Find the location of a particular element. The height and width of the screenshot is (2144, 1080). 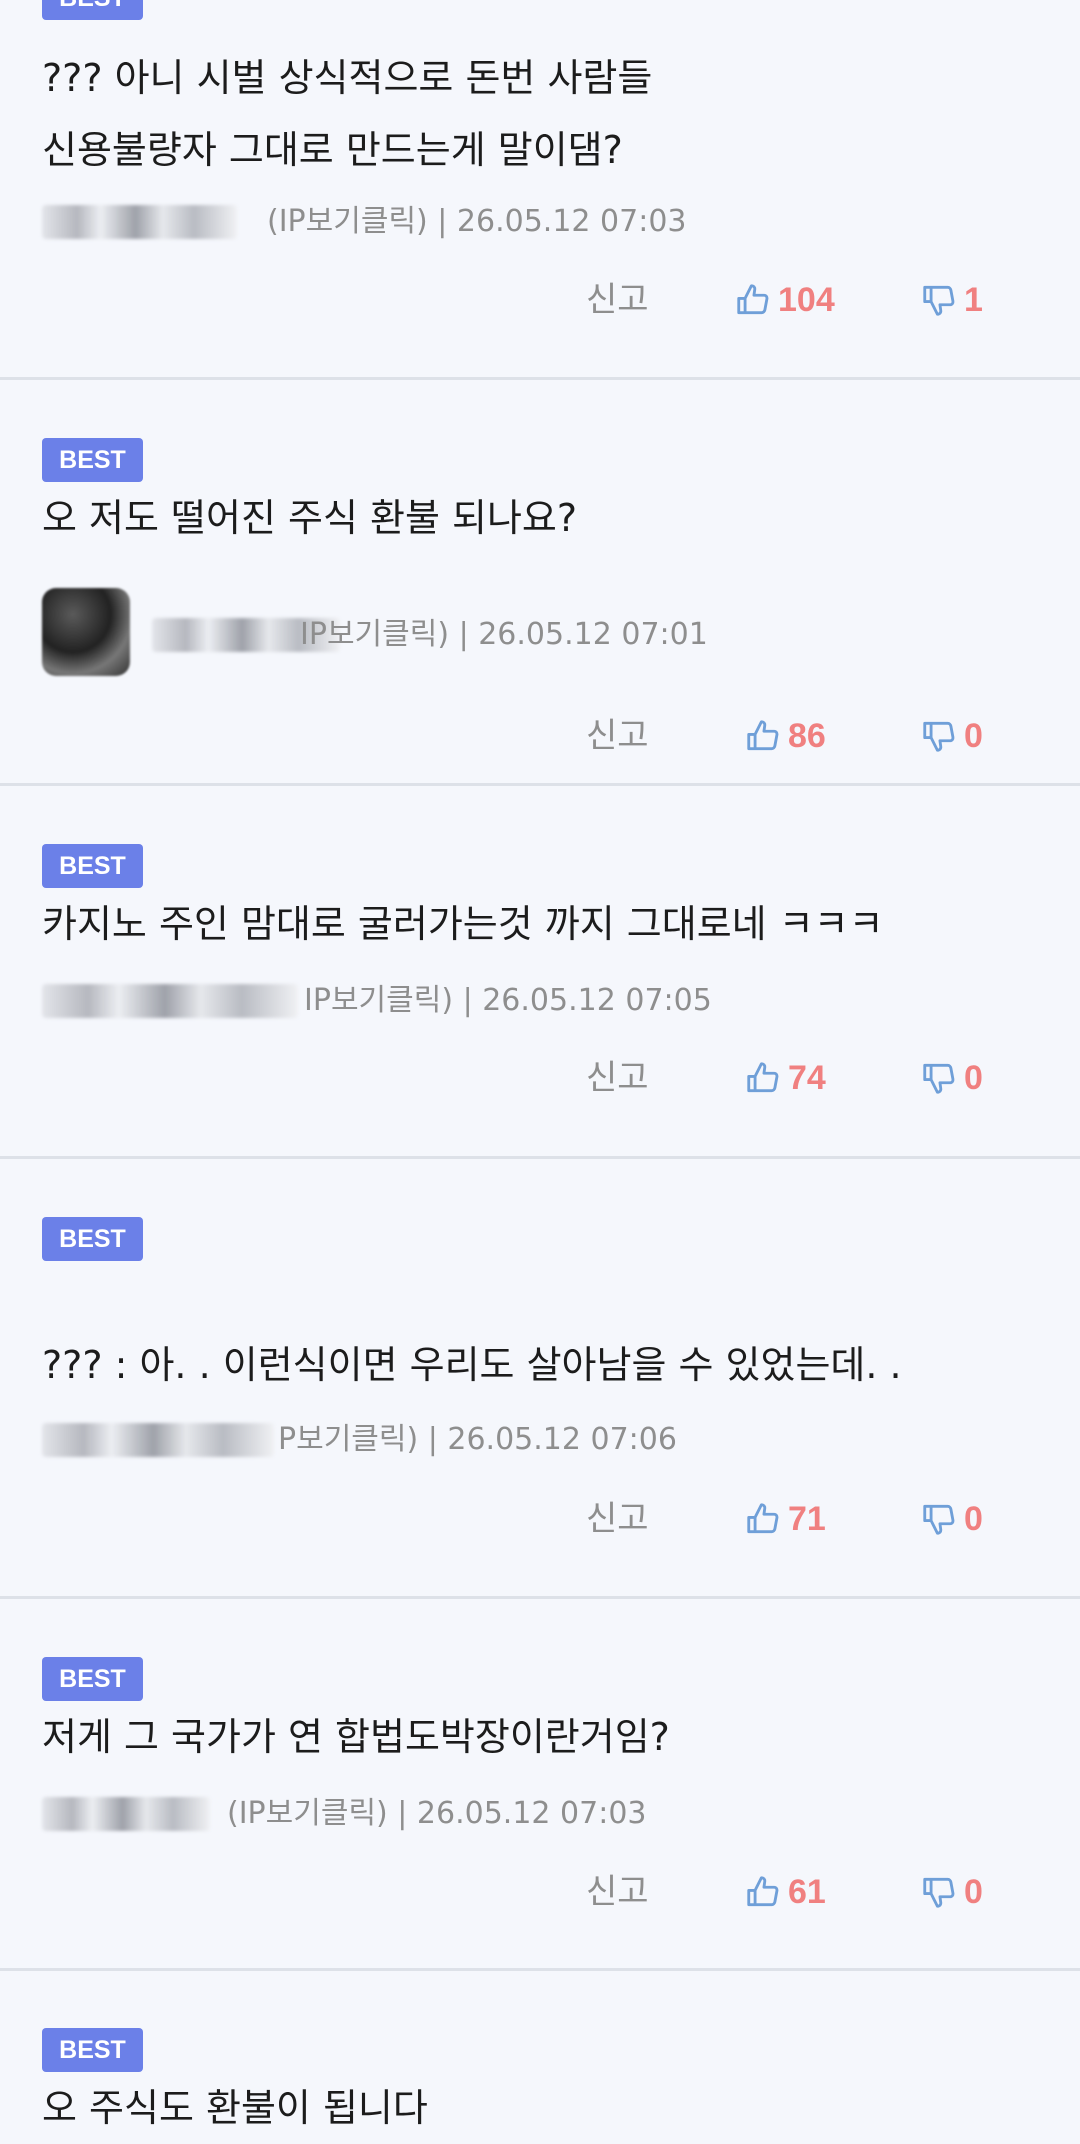

like-button: 71 is located at coordinates (785, 1519).